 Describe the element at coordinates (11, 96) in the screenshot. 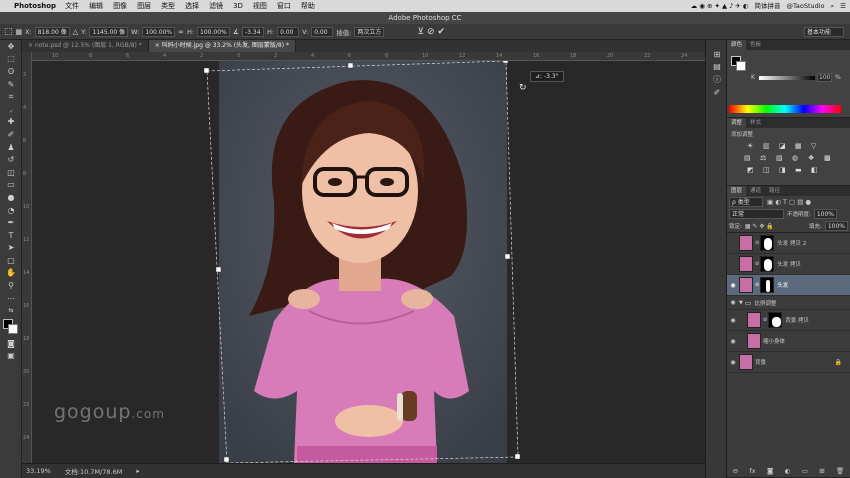

I see `crop-tool-icon: ⌗` at that location.